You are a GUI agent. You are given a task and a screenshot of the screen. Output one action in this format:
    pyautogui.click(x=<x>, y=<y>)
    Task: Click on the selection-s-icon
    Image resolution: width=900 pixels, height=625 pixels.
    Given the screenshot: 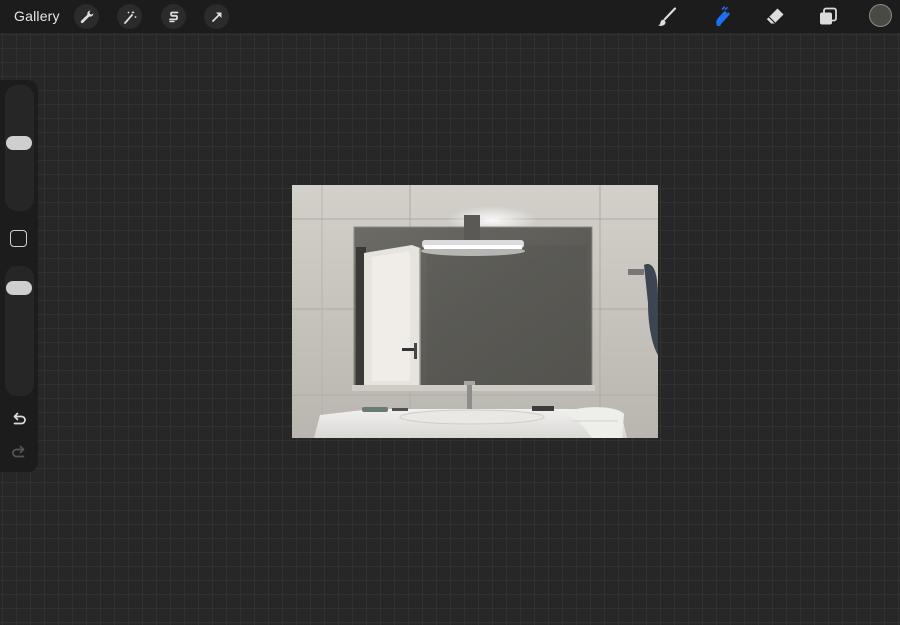 What is the action you would take?
    pyautogui.click(x=173, y=16)
    